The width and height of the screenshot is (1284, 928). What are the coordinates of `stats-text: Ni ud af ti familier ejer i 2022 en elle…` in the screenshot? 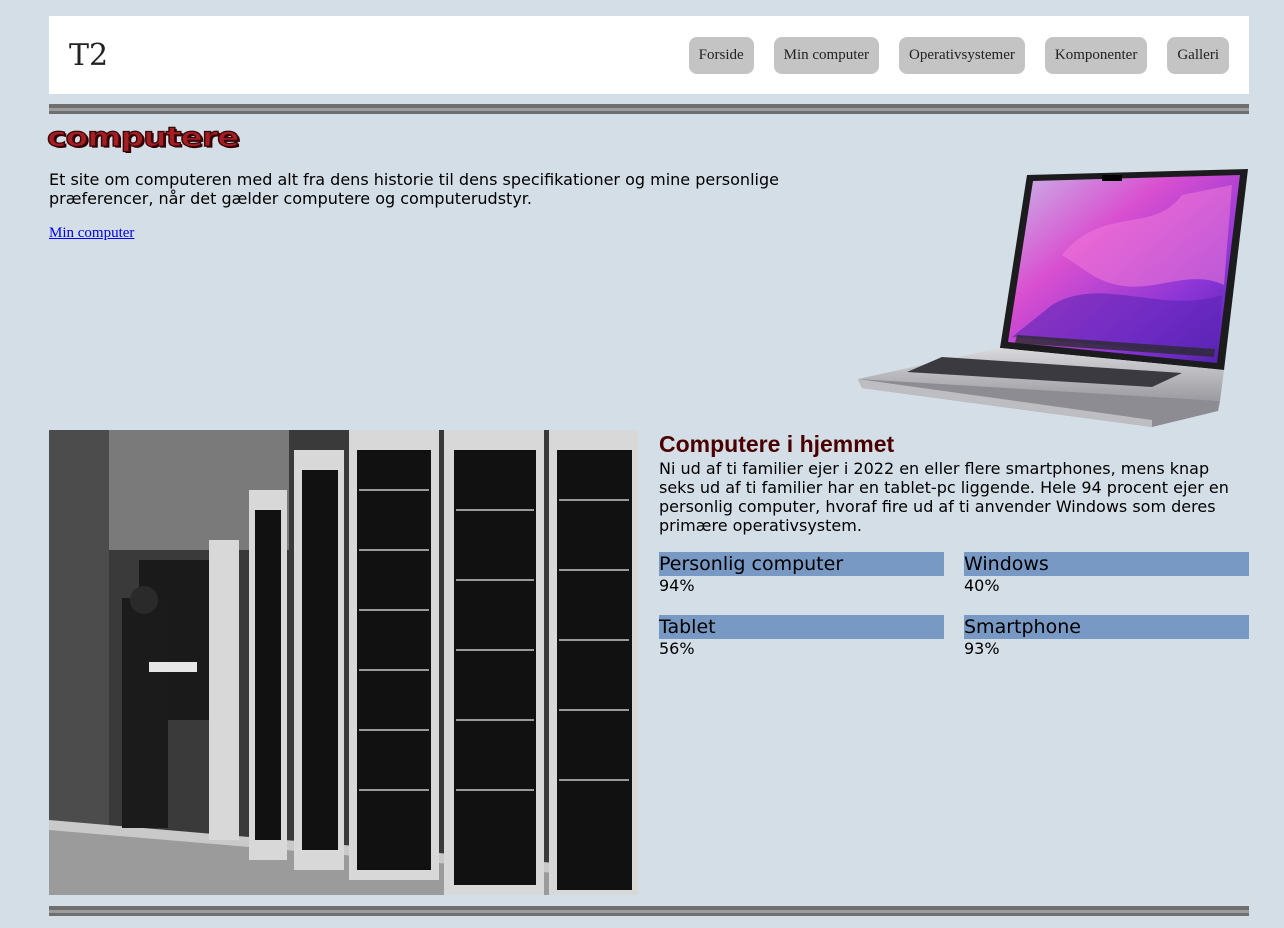 It's located at (944, 497).